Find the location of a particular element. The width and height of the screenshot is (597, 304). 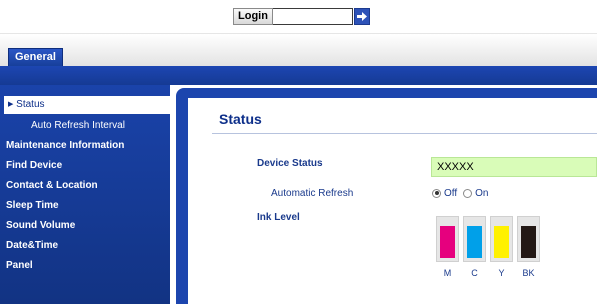

arrow-right-icon is located at coordinates (361, 16).